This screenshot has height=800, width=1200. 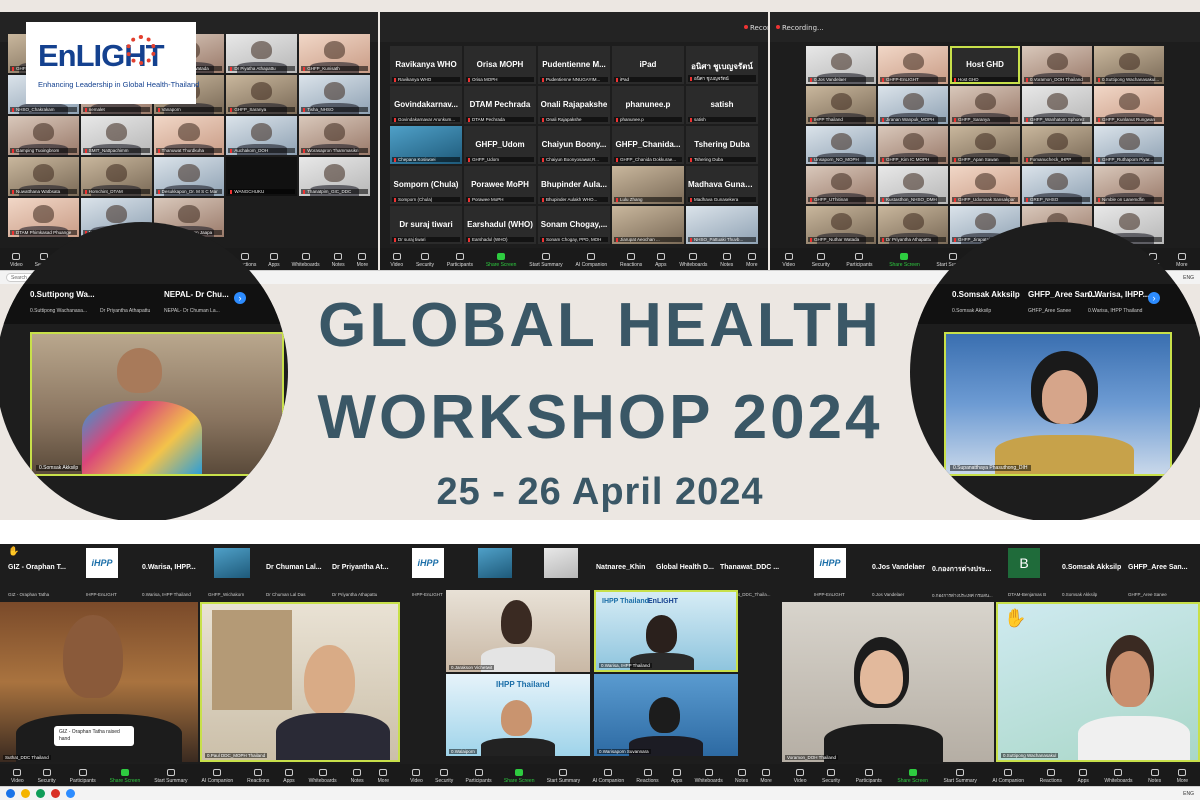 I want to click on participant-tile: GHFP_Kim IC MOPH, so click(x=913, y=145).